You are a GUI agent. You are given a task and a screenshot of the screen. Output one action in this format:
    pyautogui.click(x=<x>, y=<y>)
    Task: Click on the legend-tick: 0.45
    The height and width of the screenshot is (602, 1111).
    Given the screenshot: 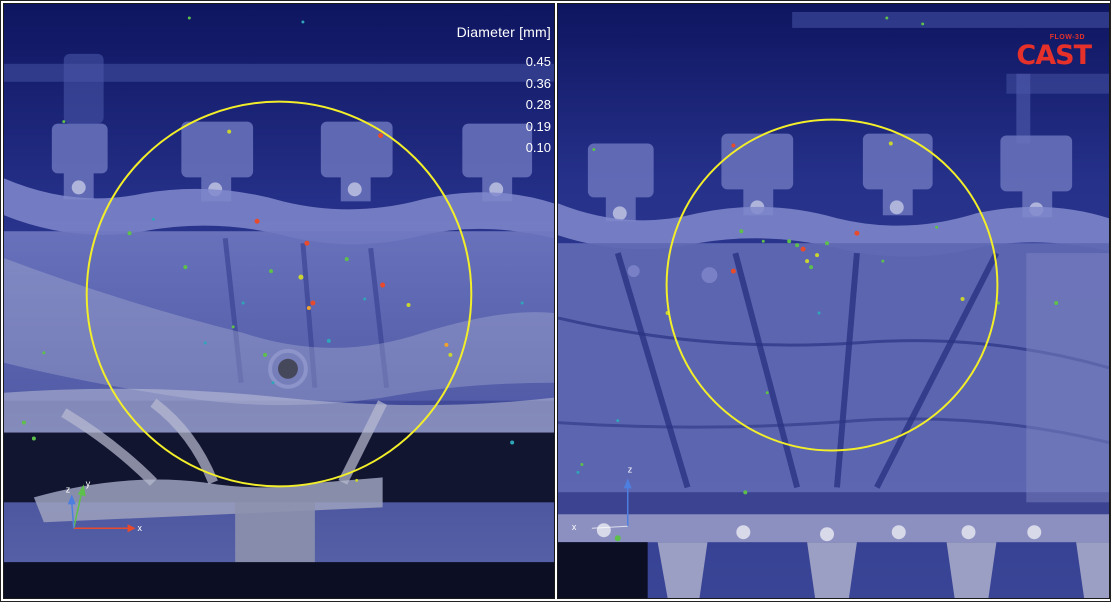 What is the action you would take?
    pyautogui.click(x=538, y=61)
    